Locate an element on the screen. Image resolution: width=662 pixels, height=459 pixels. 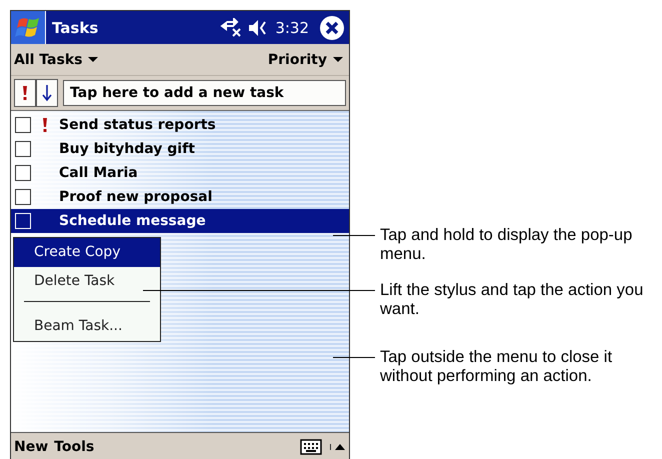
task-row: Call Maria is located at coordinates (180, 173).